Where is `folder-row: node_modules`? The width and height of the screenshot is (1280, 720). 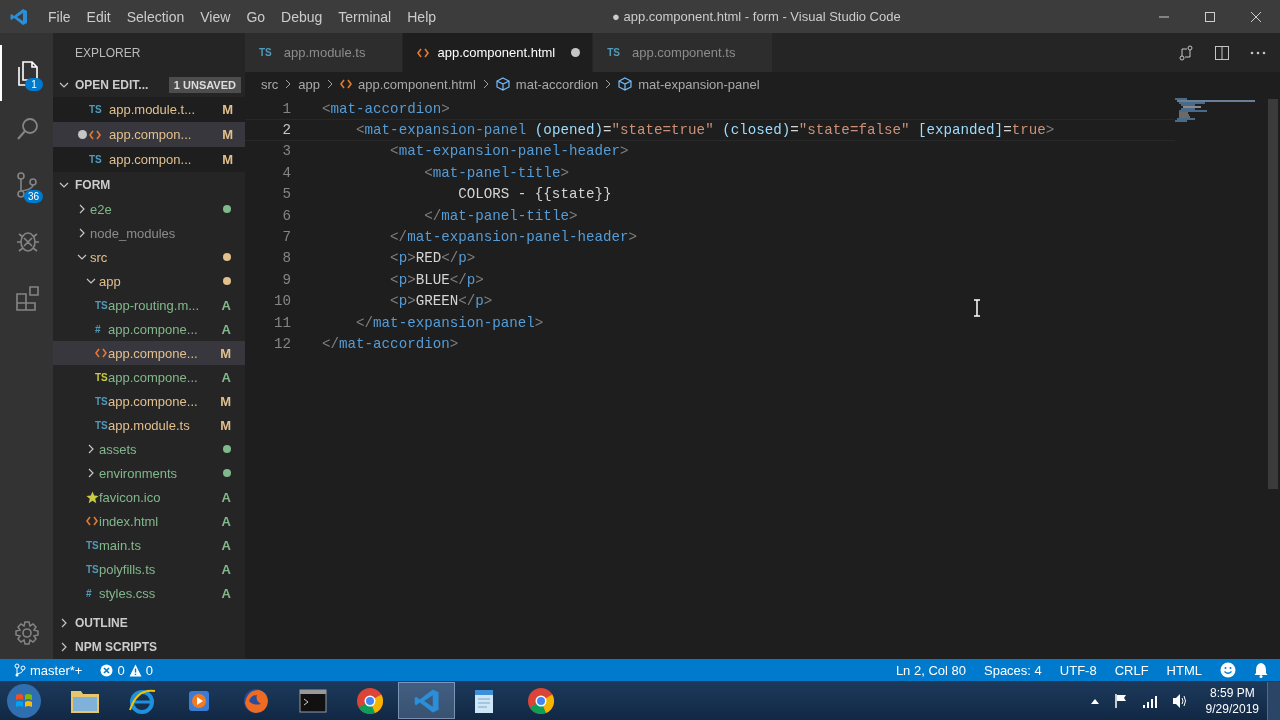 folder-row: node_modules is located at coordinates (149, 233).